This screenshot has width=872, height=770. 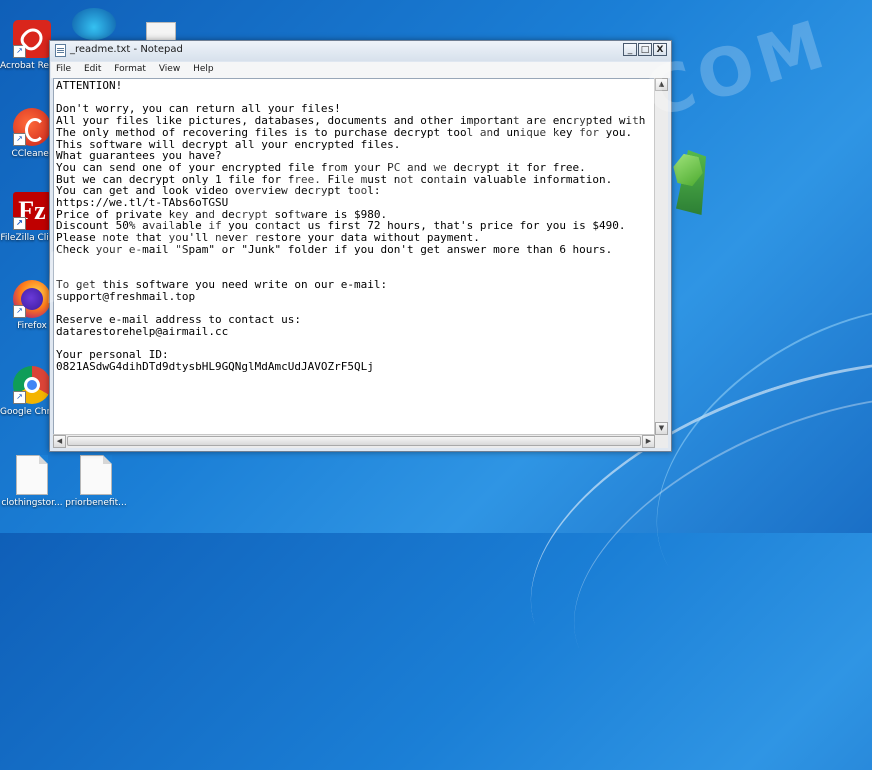 What do you see at coordinates (645, 49) in the screenshot?
I see `maximize-button: □` at bounding box center [645, 49].